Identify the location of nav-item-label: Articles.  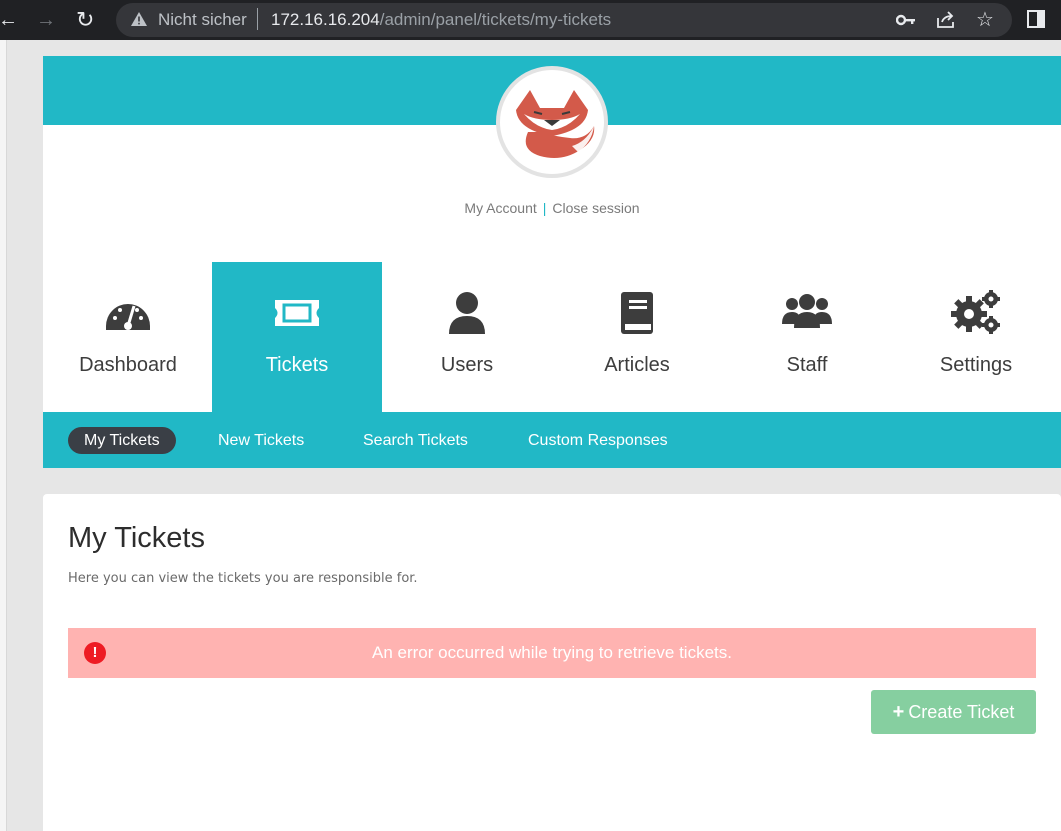
(637, 365).